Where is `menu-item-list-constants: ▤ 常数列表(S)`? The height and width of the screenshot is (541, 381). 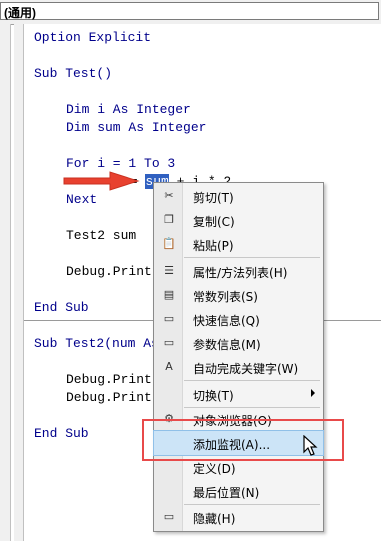 menu-item-list-constants: ▤ 常数列表(S) is located at coordinates (238, 295).